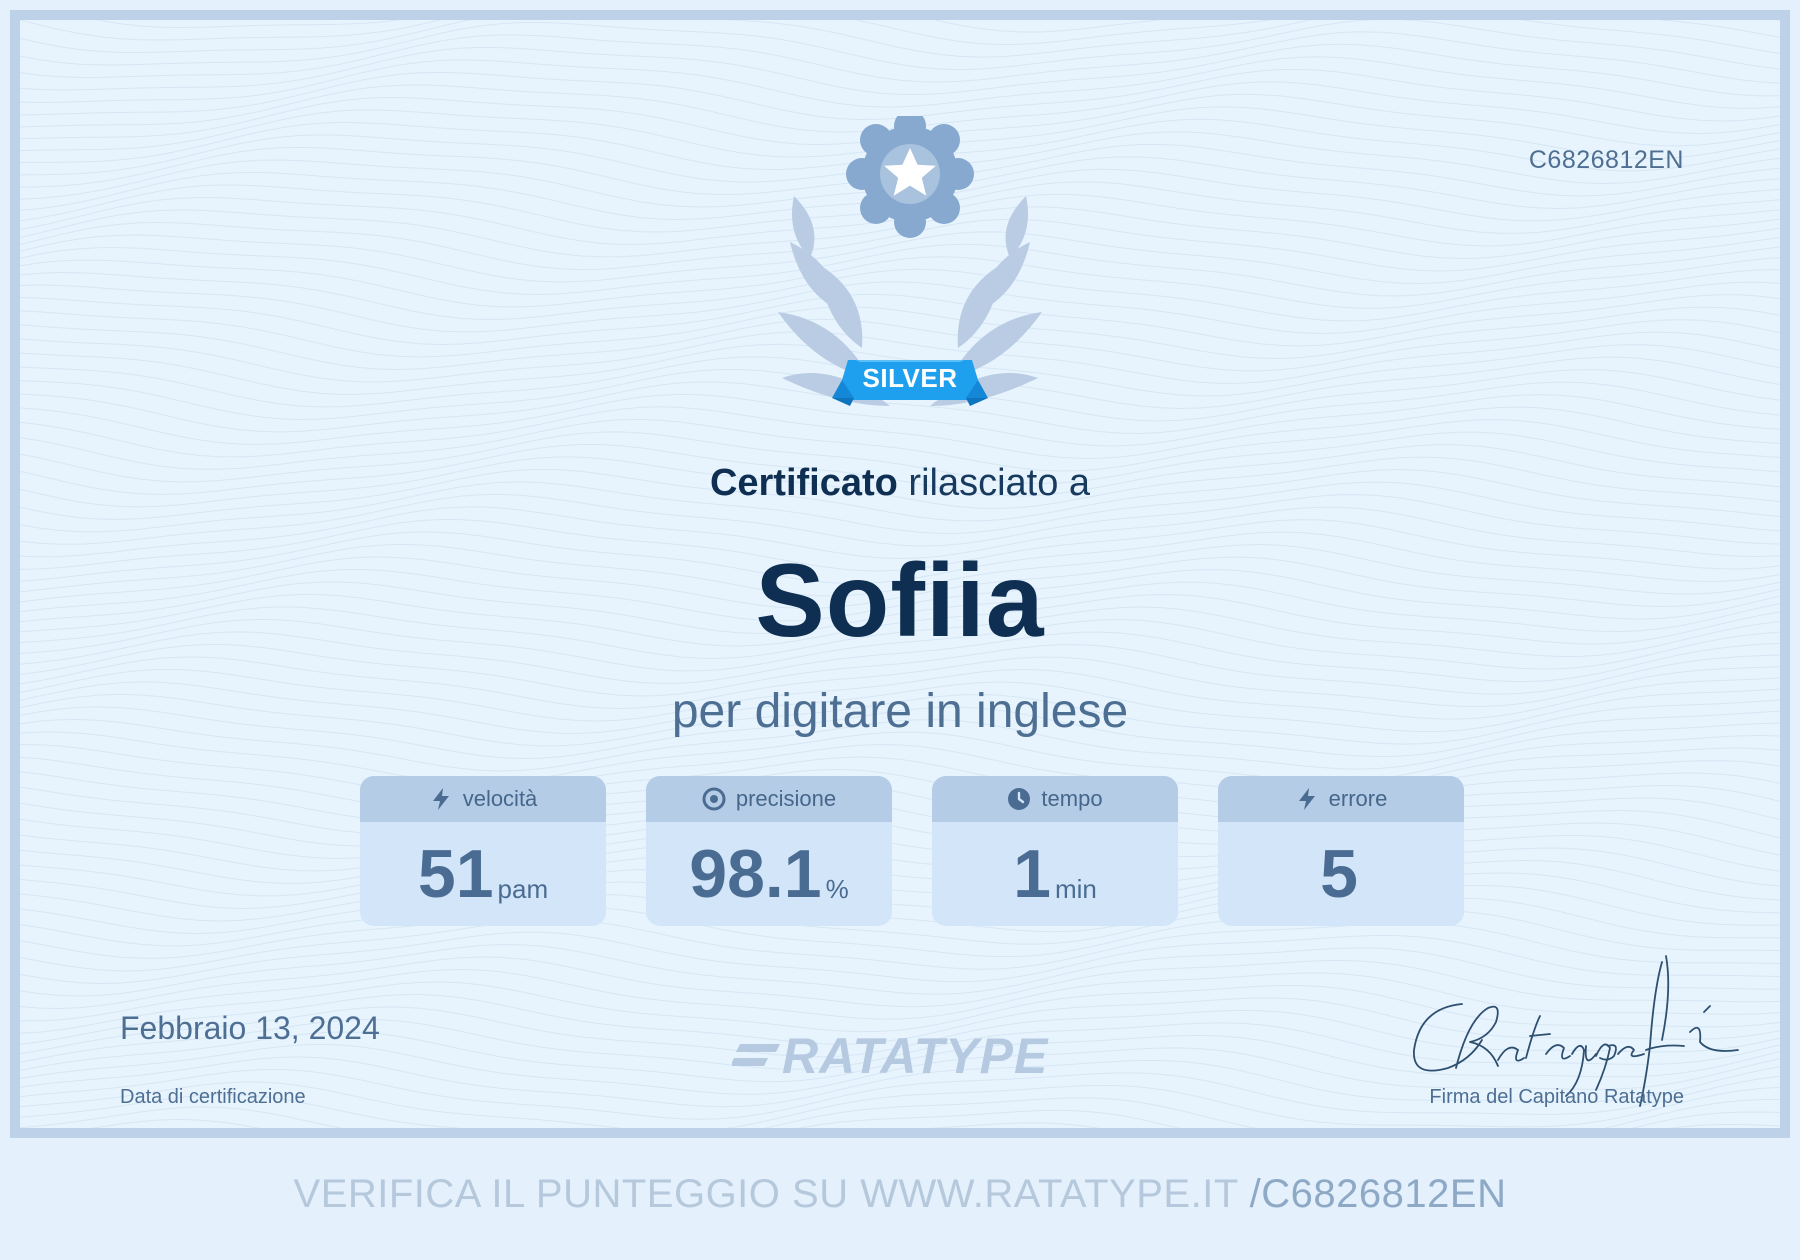 This screenshot has height=1260, width=1800. Describe the element at coordinates (837, 888) in the screenshot. I see `stat-accuracy-unit: %` at that location.